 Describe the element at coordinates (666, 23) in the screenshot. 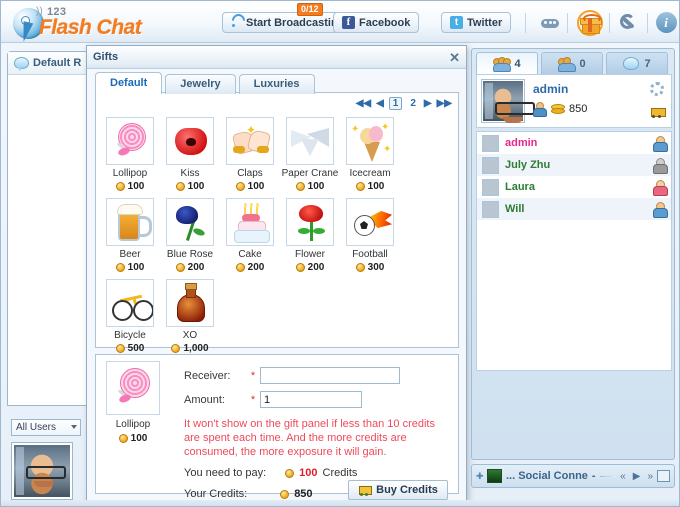

I see `info-icon: i` at that location.